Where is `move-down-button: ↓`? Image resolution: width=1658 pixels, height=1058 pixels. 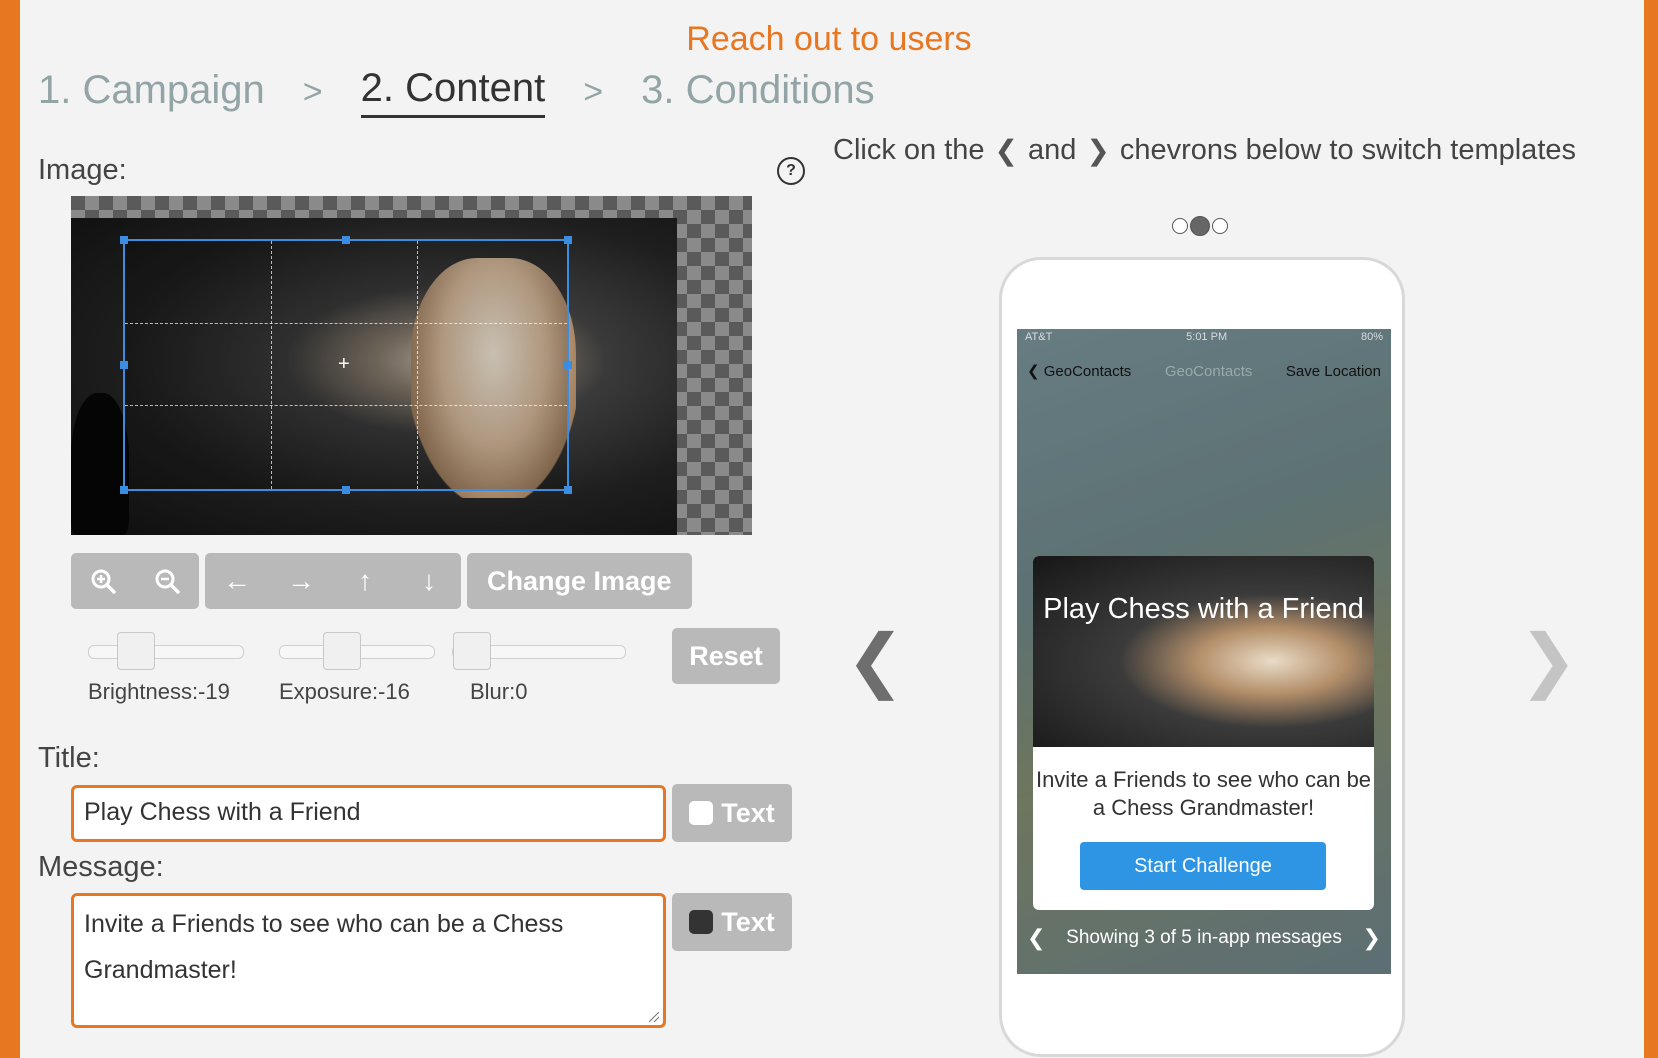 move-down-button: ↓ is located at coordinates (429, 581).